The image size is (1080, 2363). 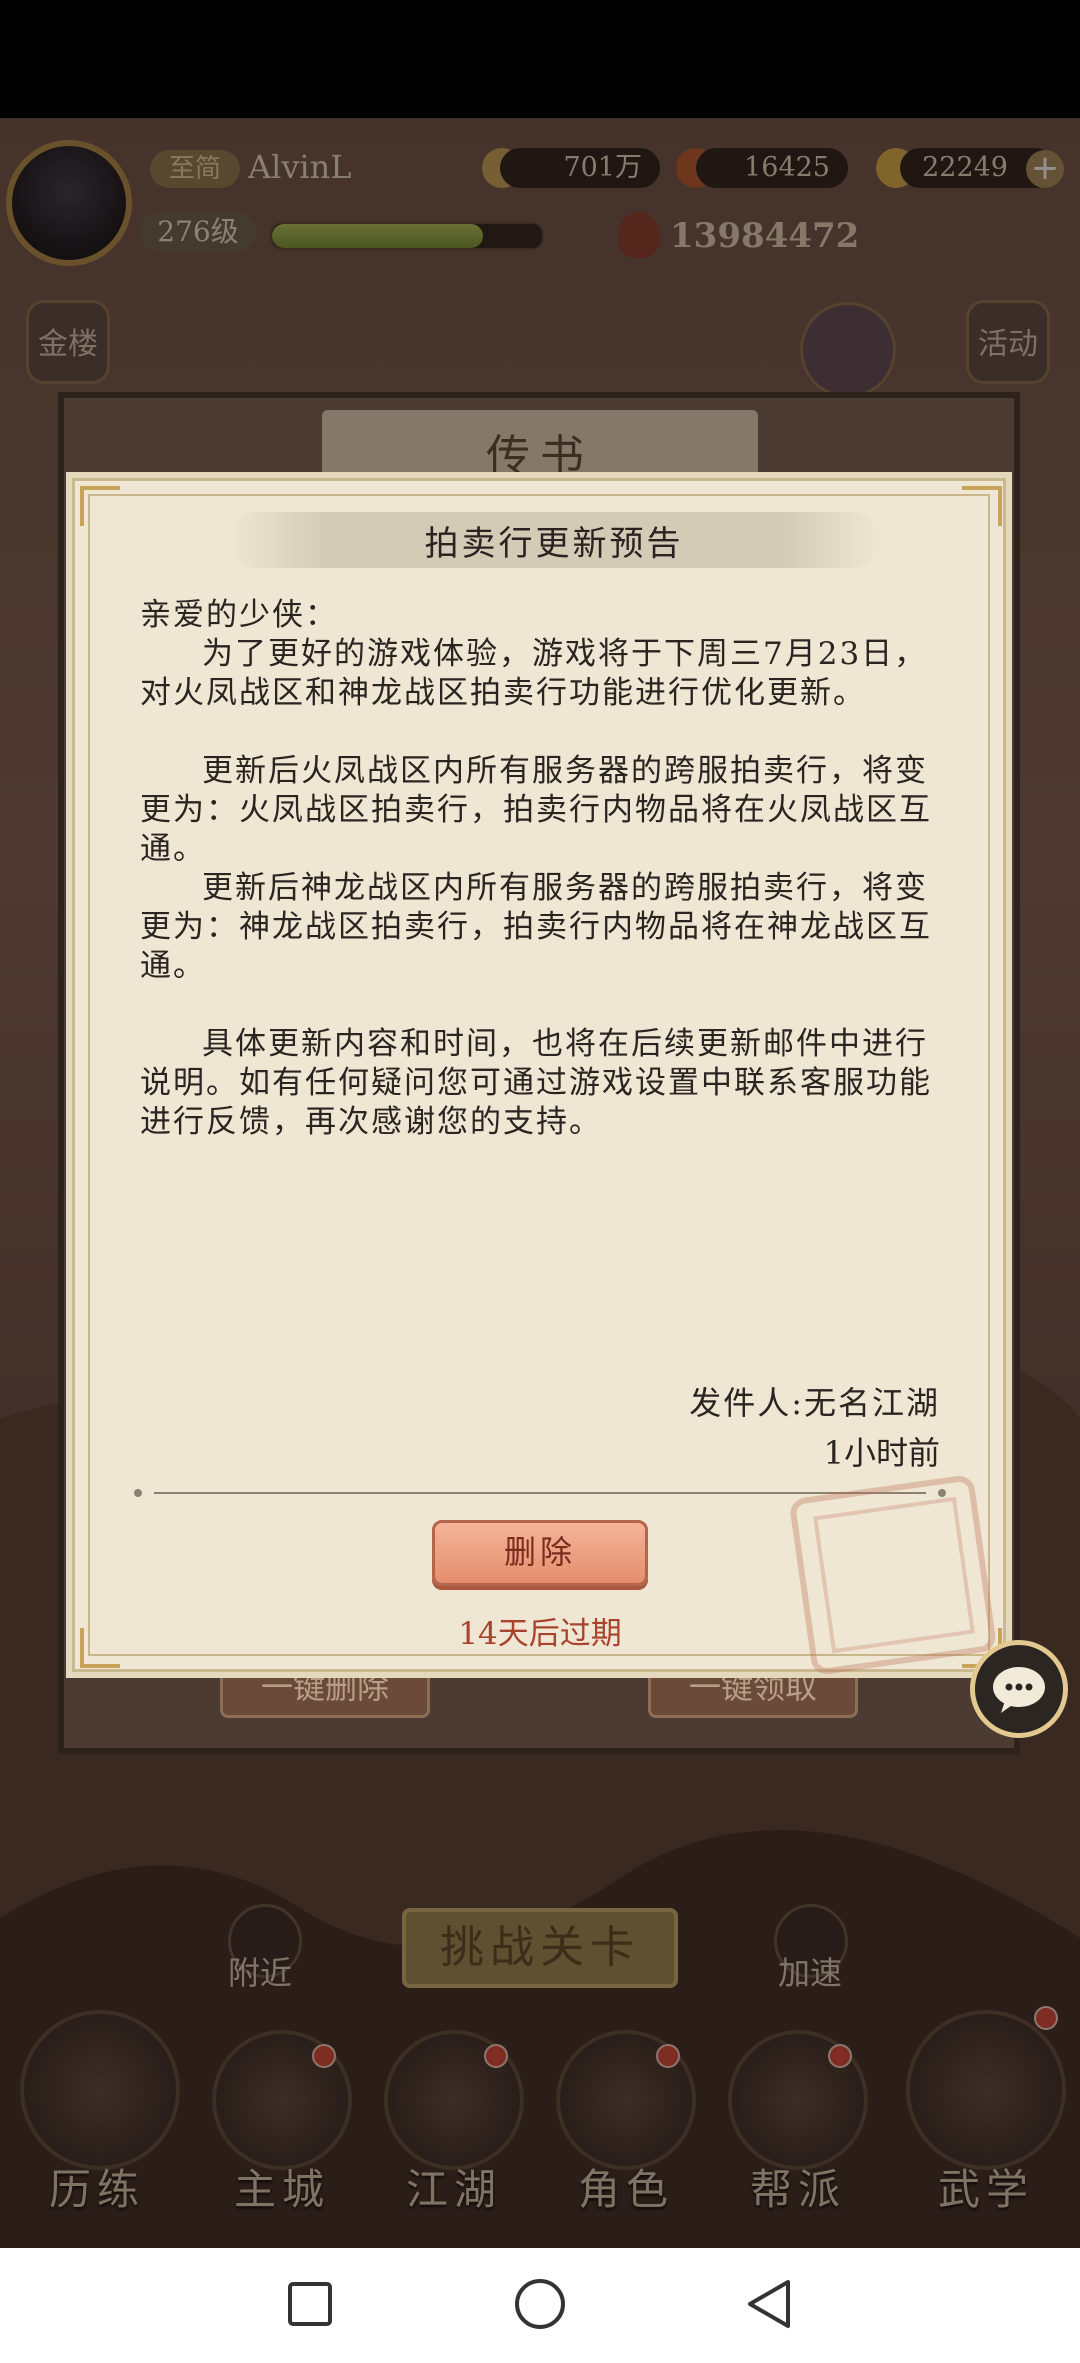 What do you see at coordinates (540, 456) in the screenshot?
I see `mail-panel-title: 传书` at bounding box center [540, 456].